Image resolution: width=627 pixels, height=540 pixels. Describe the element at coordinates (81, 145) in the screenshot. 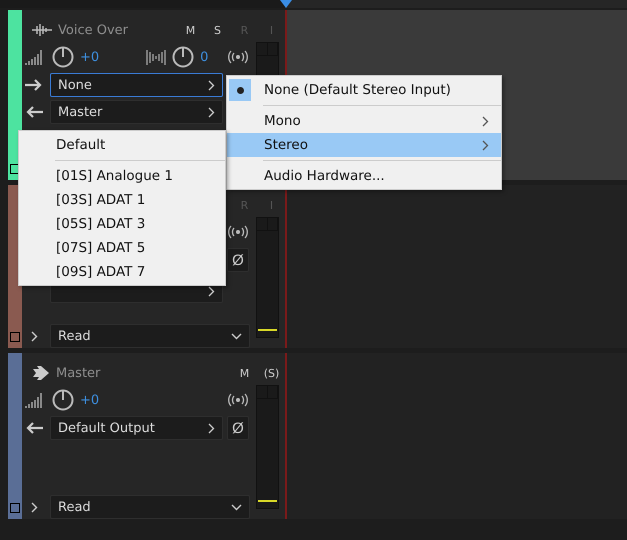

I see `menu-item-label: Default` at that location.